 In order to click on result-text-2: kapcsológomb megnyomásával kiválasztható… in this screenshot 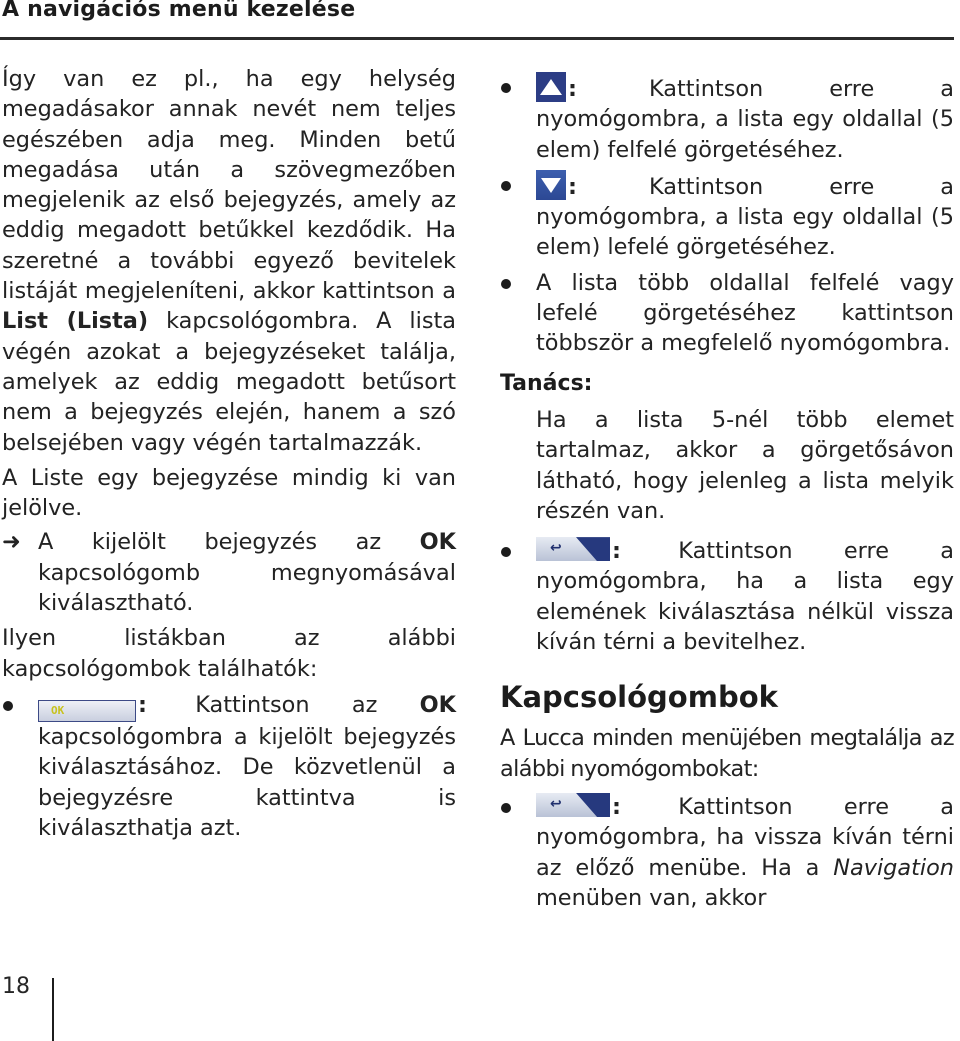, I will do `click(247, 588)`.